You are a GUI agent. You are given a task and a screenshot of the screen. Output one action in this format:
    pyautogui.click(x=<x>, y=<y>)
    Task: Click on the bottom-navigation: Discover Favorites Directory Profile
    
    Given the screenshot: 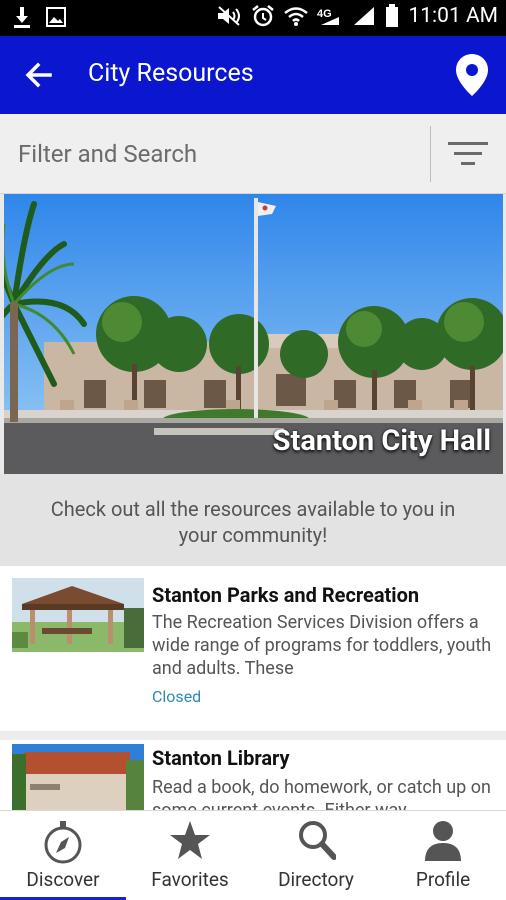 What is the action you would take?
    pyautogui.click(x=253, y=855)
    